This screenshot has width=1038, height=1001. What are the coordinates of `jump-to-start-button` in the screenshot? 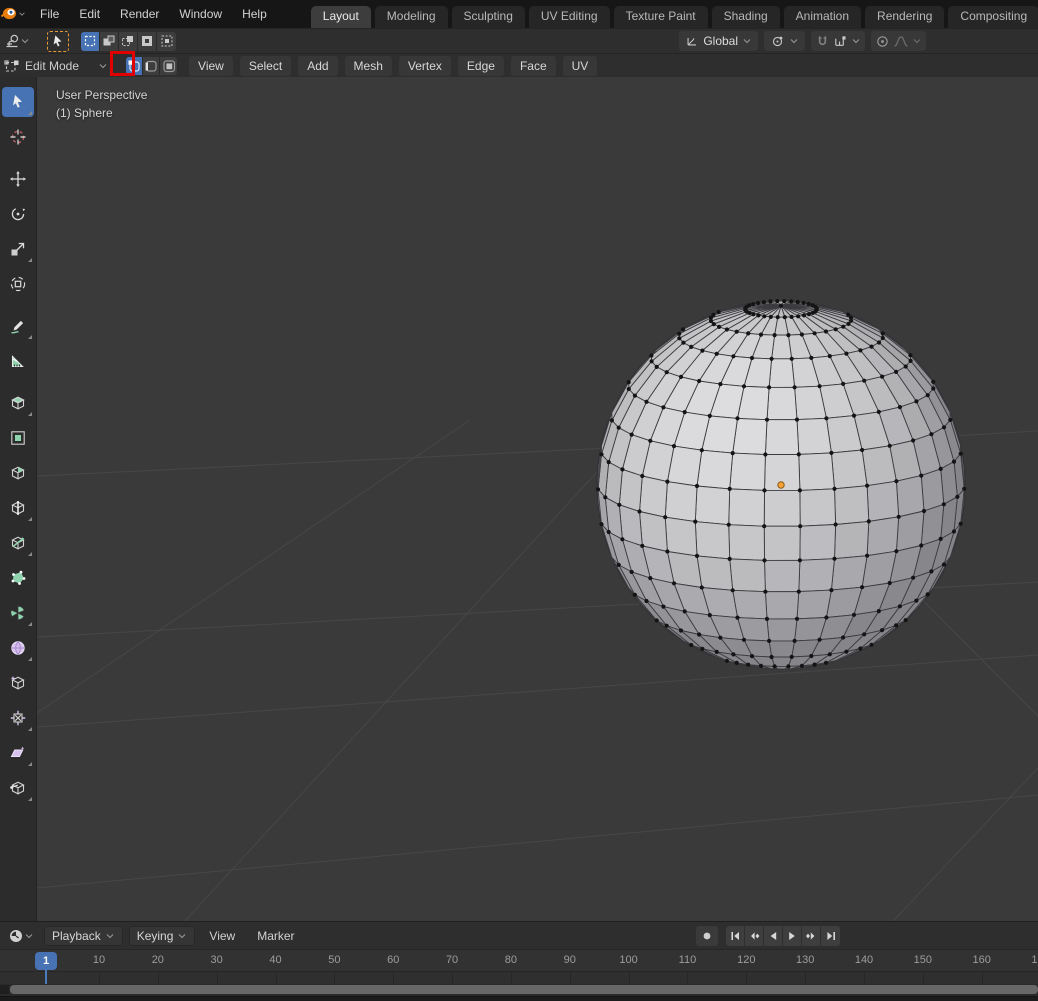 It's located at (735, 935).